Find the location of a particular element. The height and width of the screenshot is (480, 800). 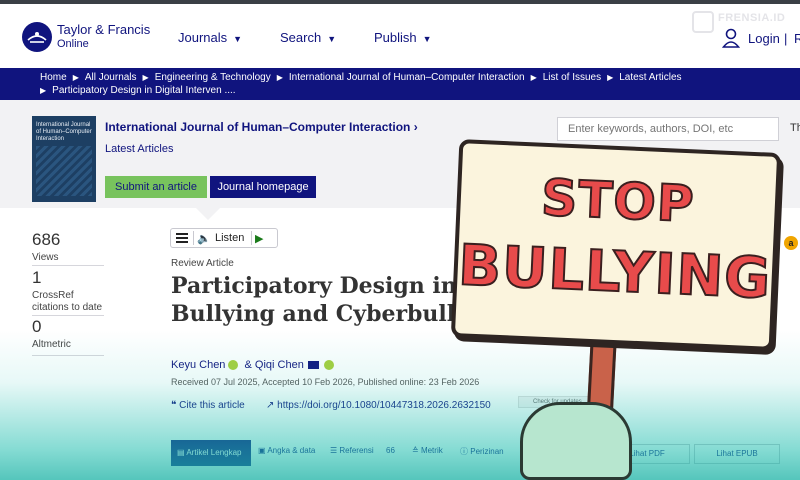

sign-line-2: BULLYING is located at coordinates (615, 272).